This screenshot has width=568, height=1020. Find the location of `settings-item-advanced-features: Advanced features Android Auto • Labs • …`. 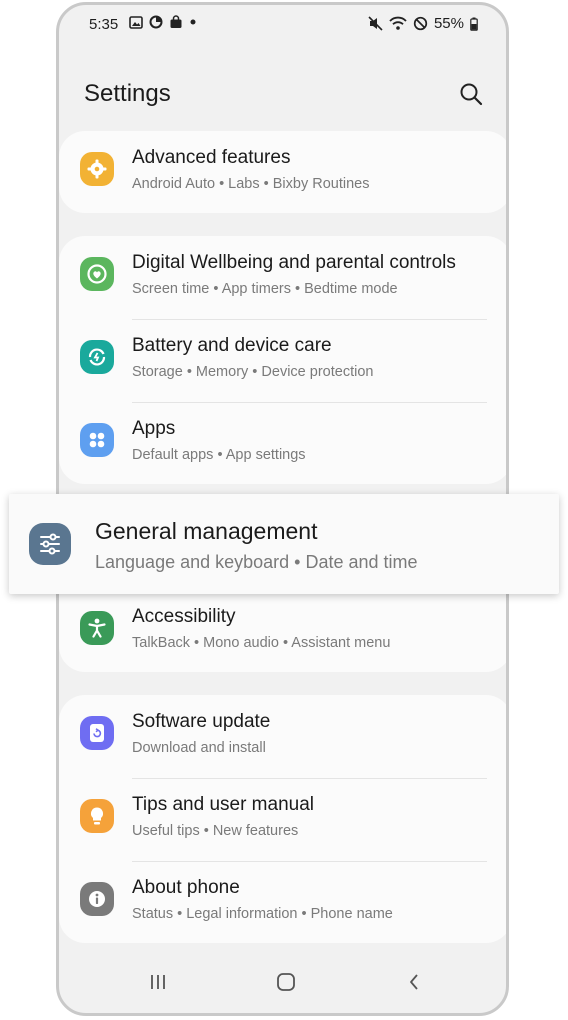

settings-item-advanced-features: Advanced features Android Auto • Labs • … is located at coordinates (282, 172).